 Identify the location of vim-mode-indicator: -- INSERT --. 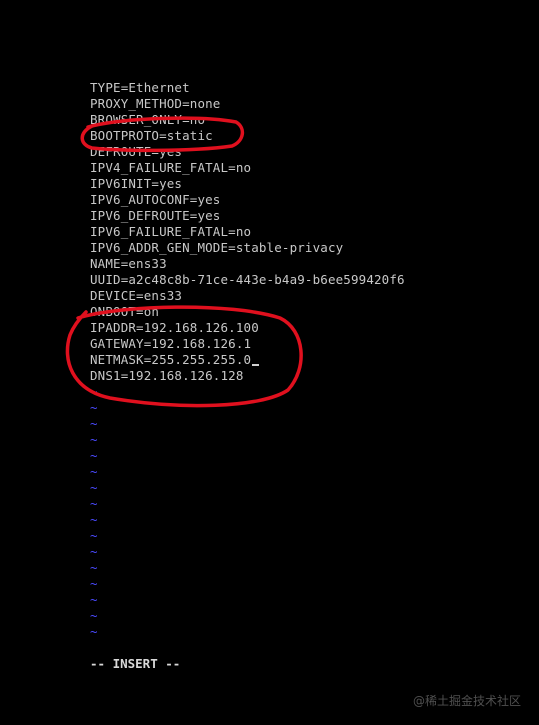
(135, 663).